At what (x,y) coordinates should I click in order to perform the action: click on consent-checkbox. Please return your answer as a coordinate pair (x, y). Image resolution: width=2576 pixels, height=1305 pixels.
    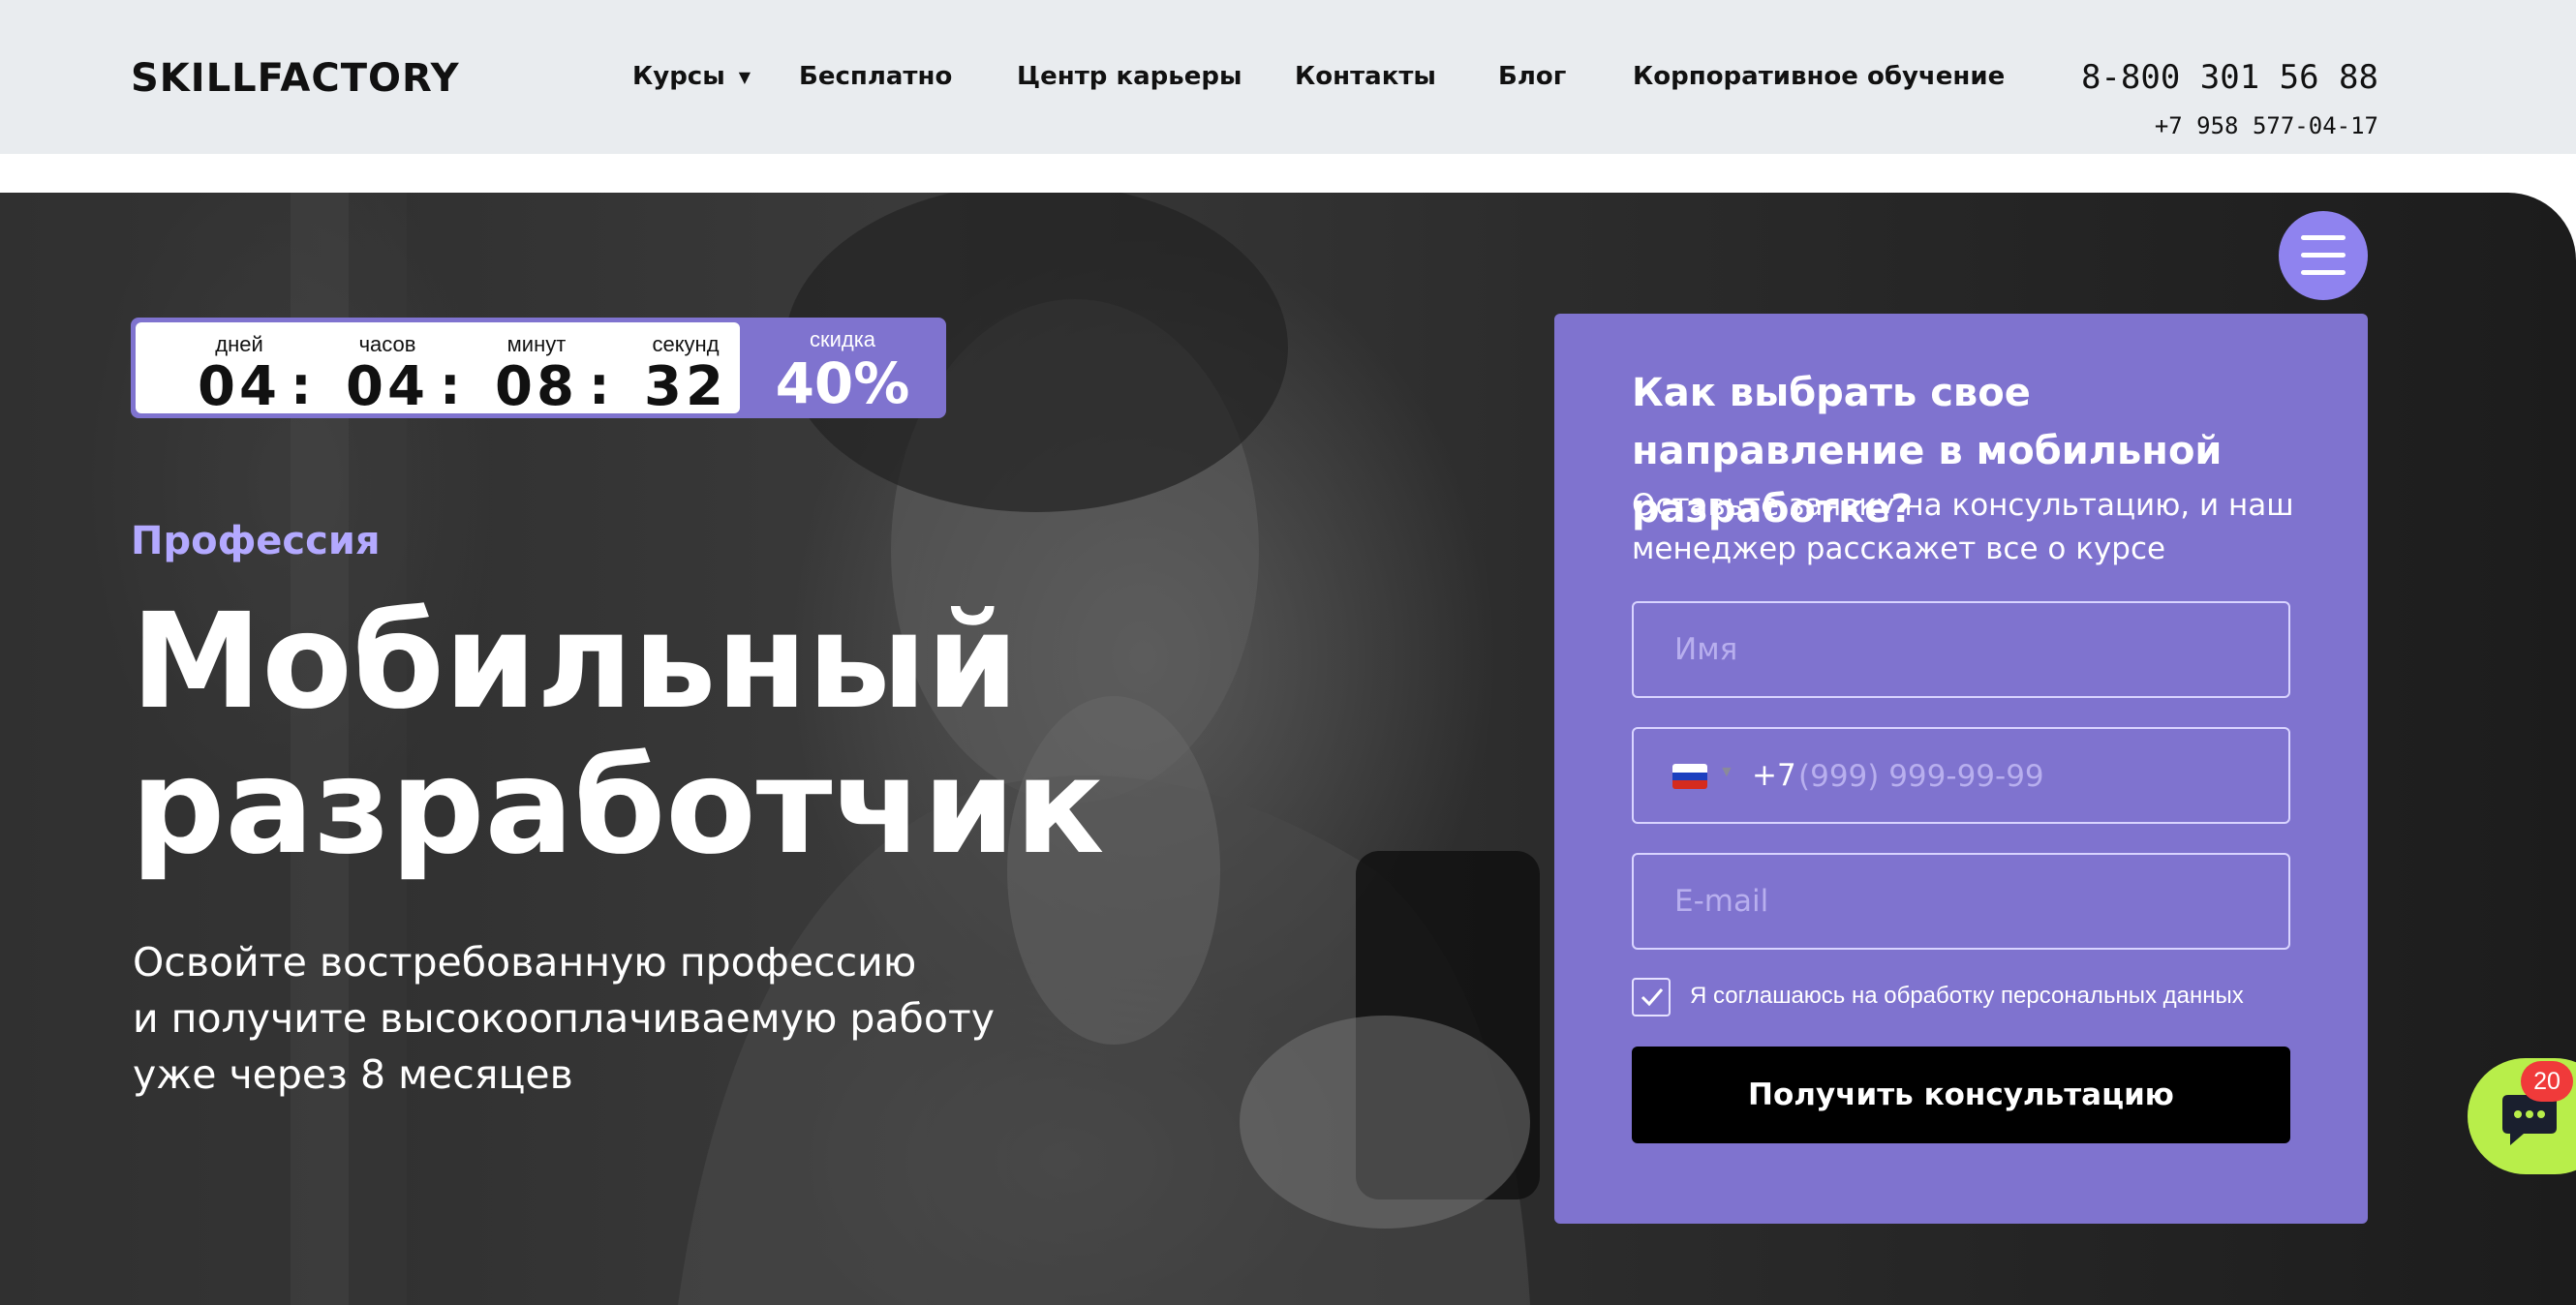
    Looking at the image, I should click on (1651, 997).